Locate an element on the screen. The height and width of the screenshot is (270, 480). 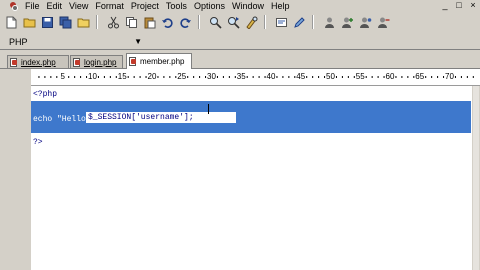
ruler-label: 70 is located at coordinates (449, 76).